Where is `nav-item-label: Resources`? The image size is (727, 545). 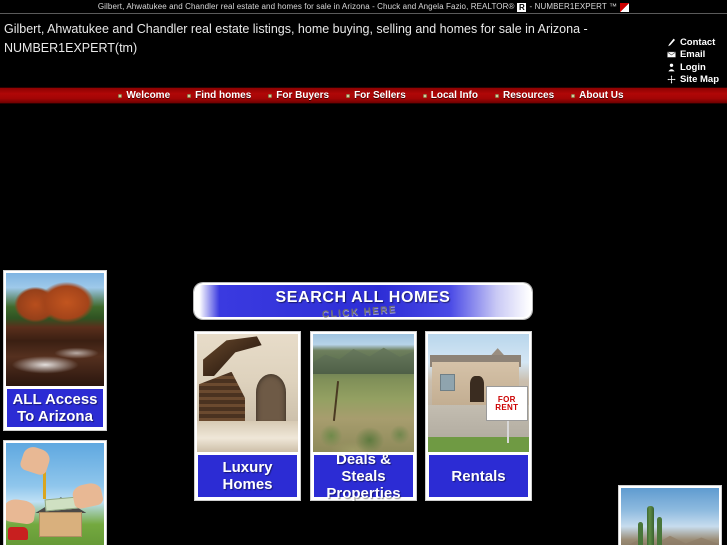
nav-item-label: Resources is located at coordinates (529, 95).